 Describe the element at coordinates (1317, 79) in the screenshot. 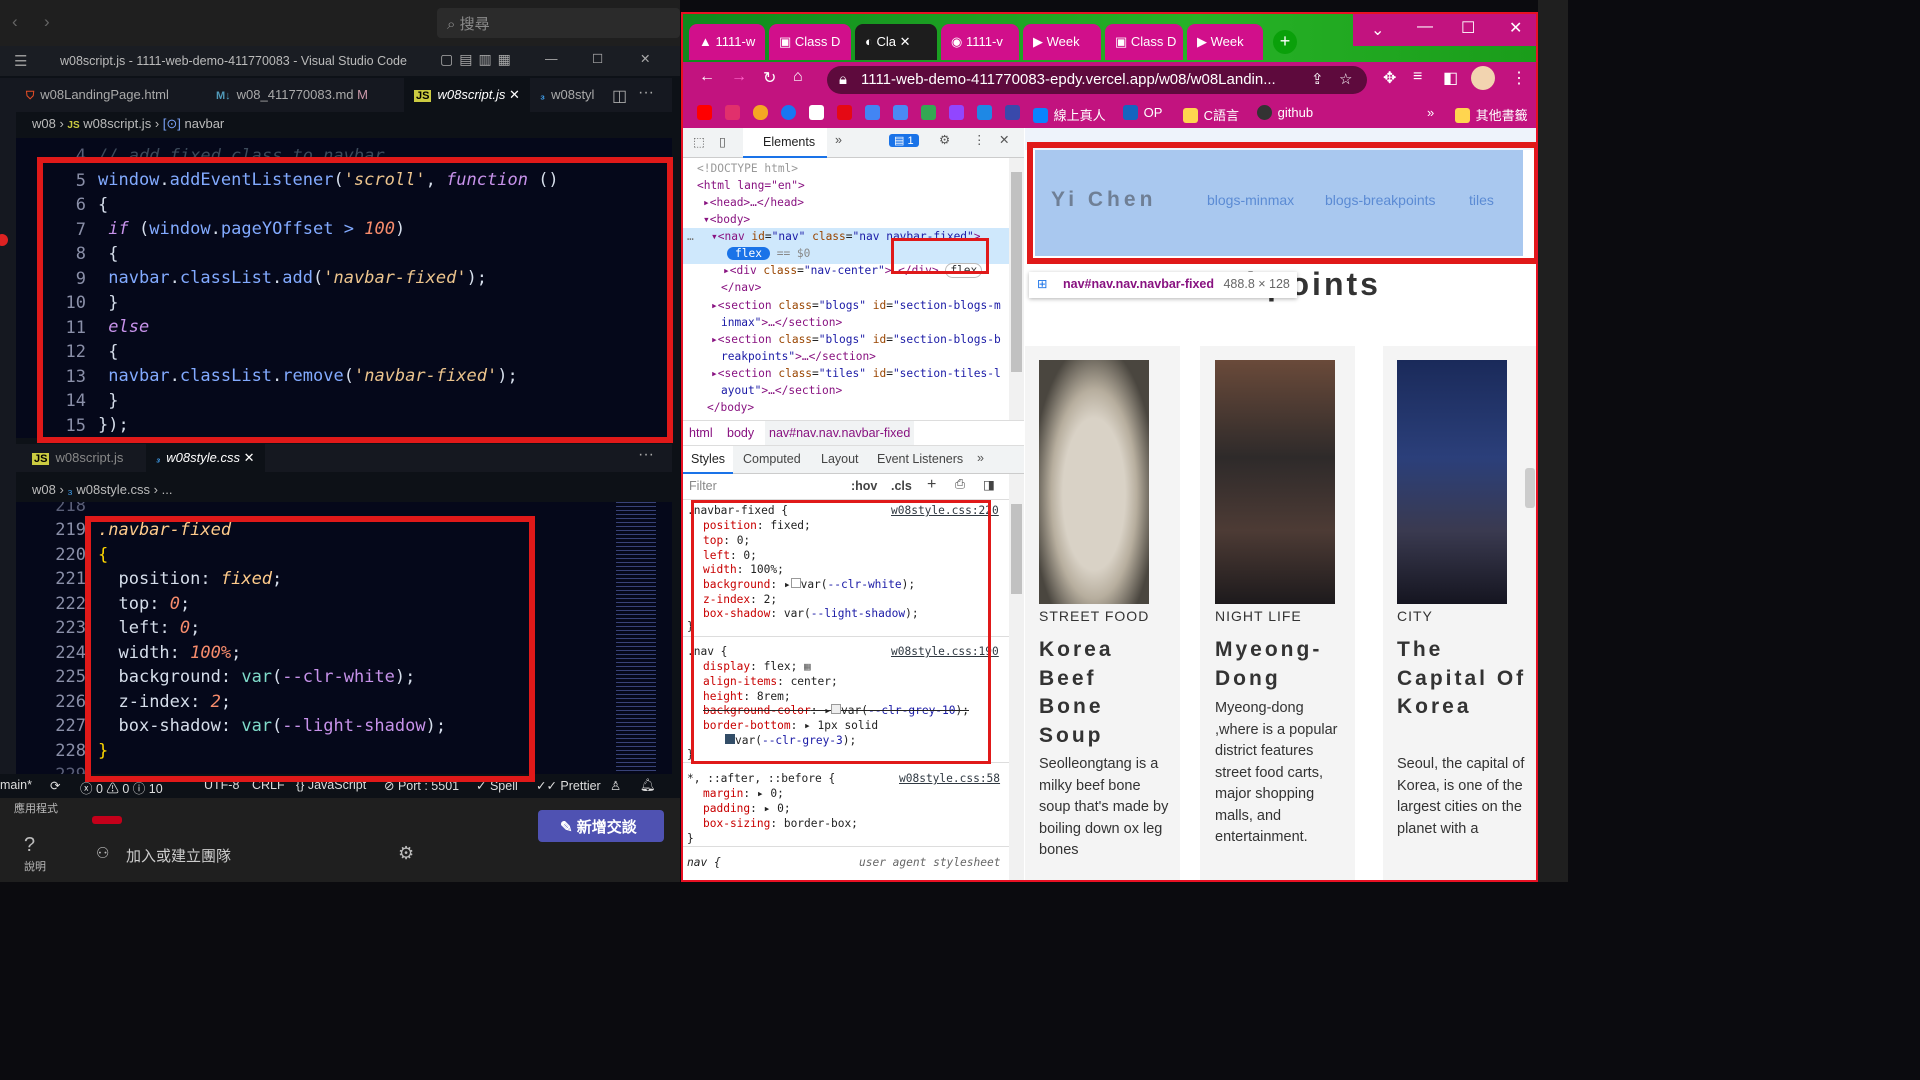

I see `share-icon: ⇪` at that location.